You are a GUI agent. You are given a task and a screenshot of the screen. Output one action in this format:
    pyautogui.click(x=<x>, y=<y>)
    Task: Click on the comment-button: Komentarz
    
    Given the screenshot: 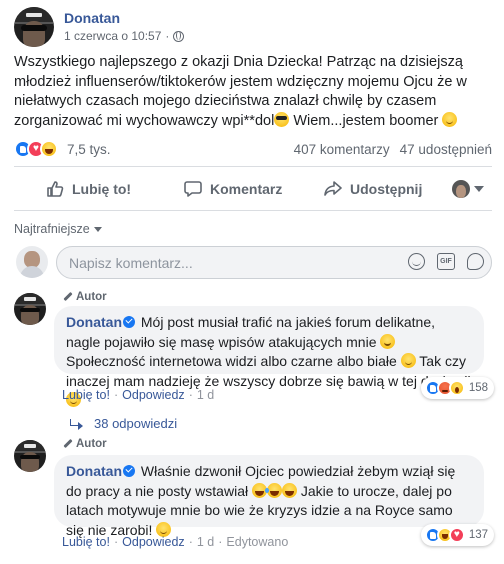 What is the action you would take?
    pyautogui.click(x=233, y=189)
    